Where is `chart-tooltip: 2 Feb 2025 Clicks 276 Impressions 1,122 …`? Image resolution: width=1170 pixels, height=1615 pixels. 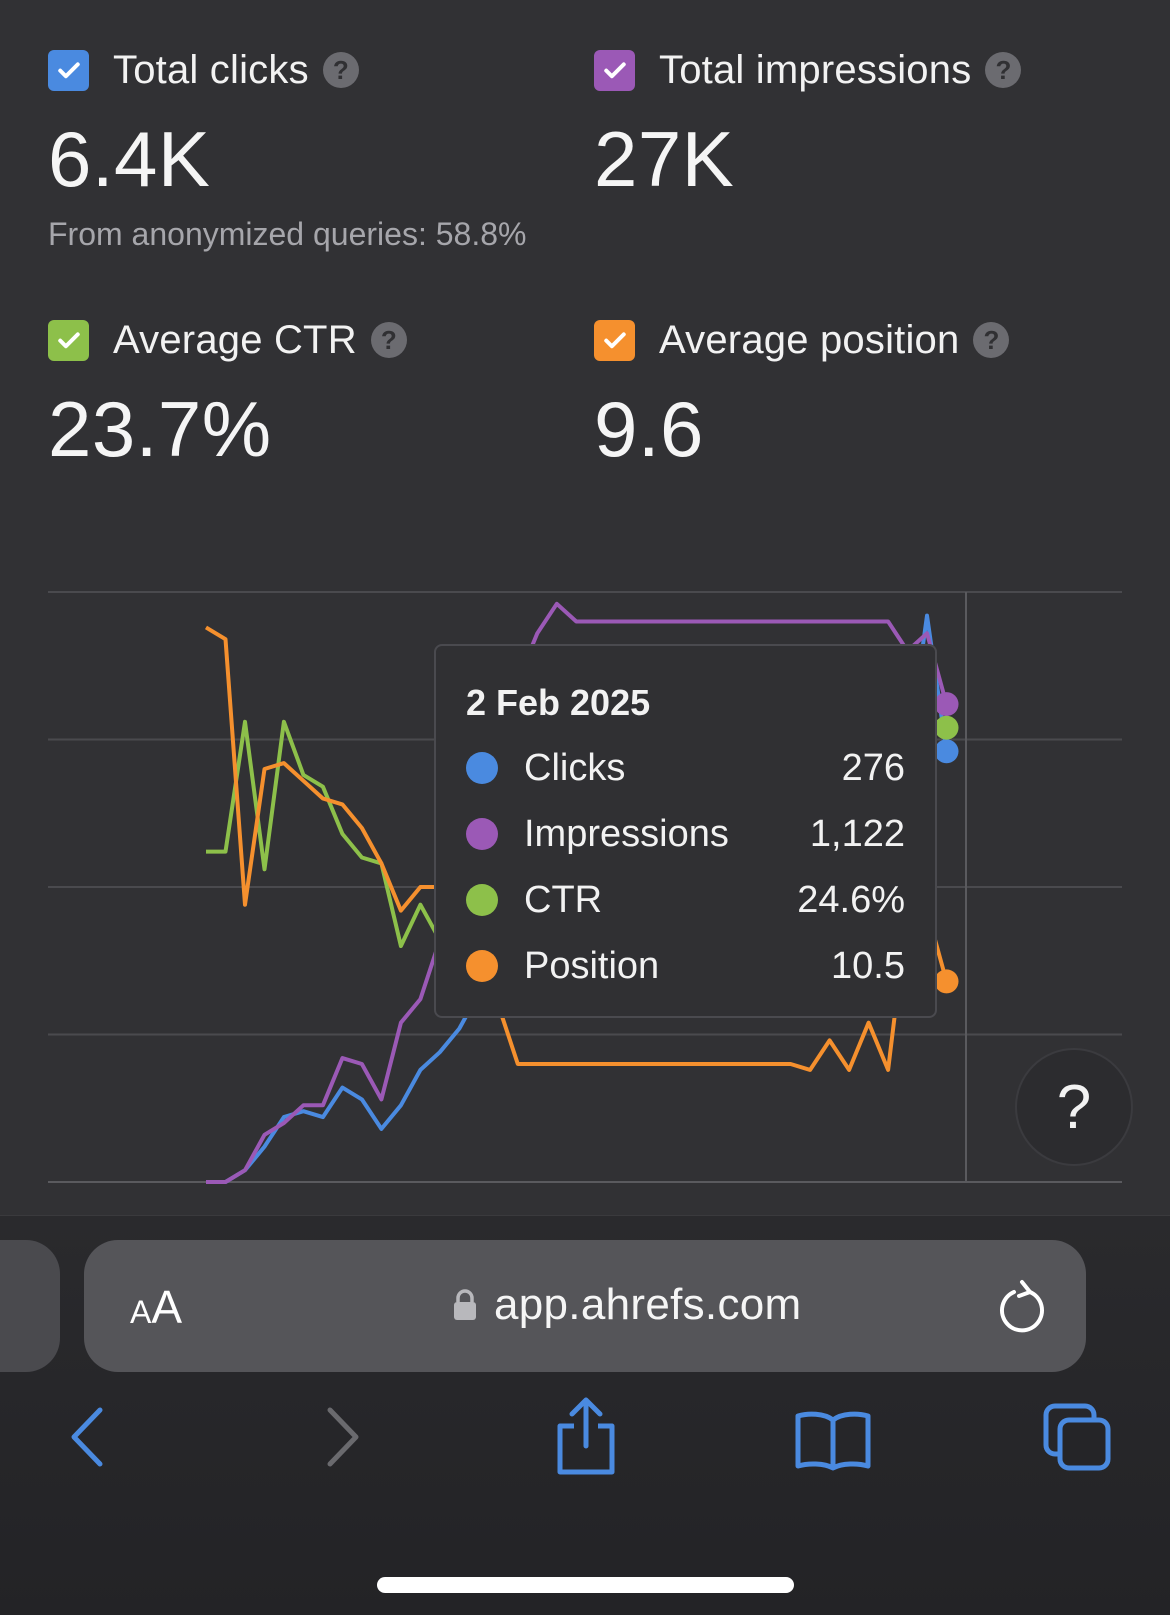
chart-tooltip: 2 Feb 2025 Clicks 276 Impressions 1,122 … is located at coordinates (685, 831).